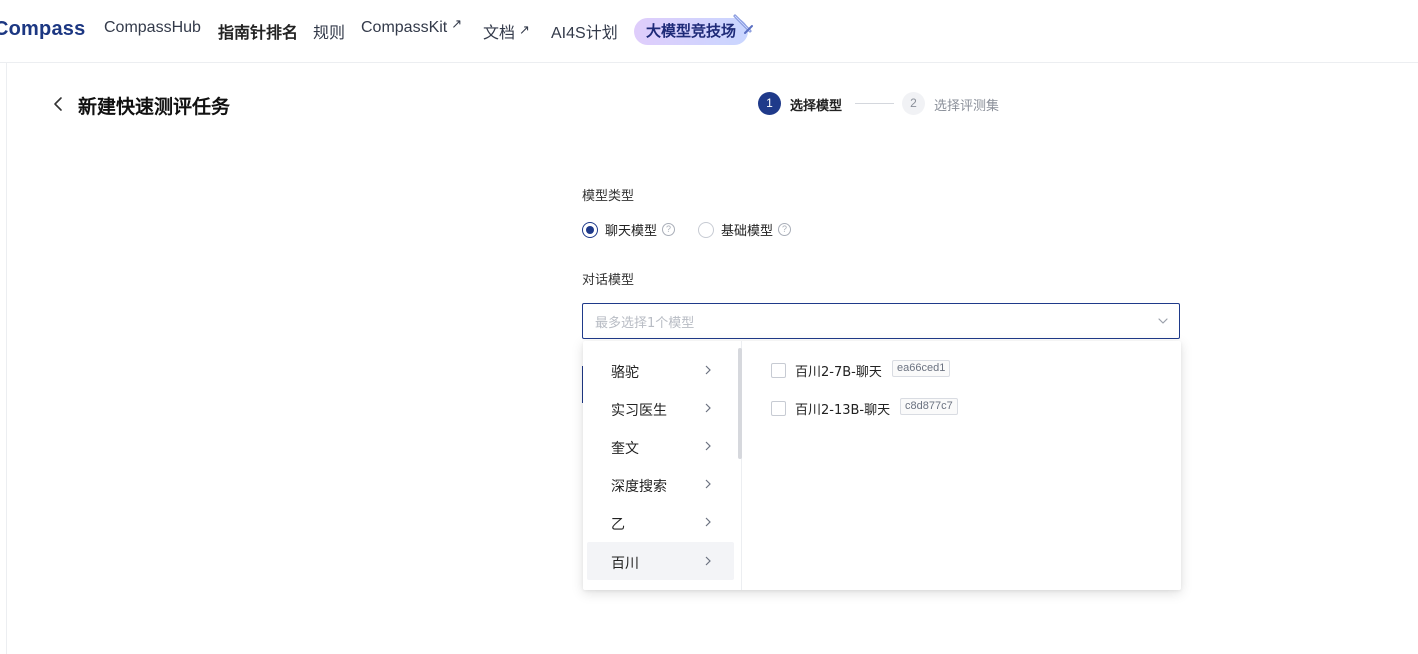  Describe the element at coordinates (769, 103) in the screenshot. I see `step-1-number: 1` at that location.